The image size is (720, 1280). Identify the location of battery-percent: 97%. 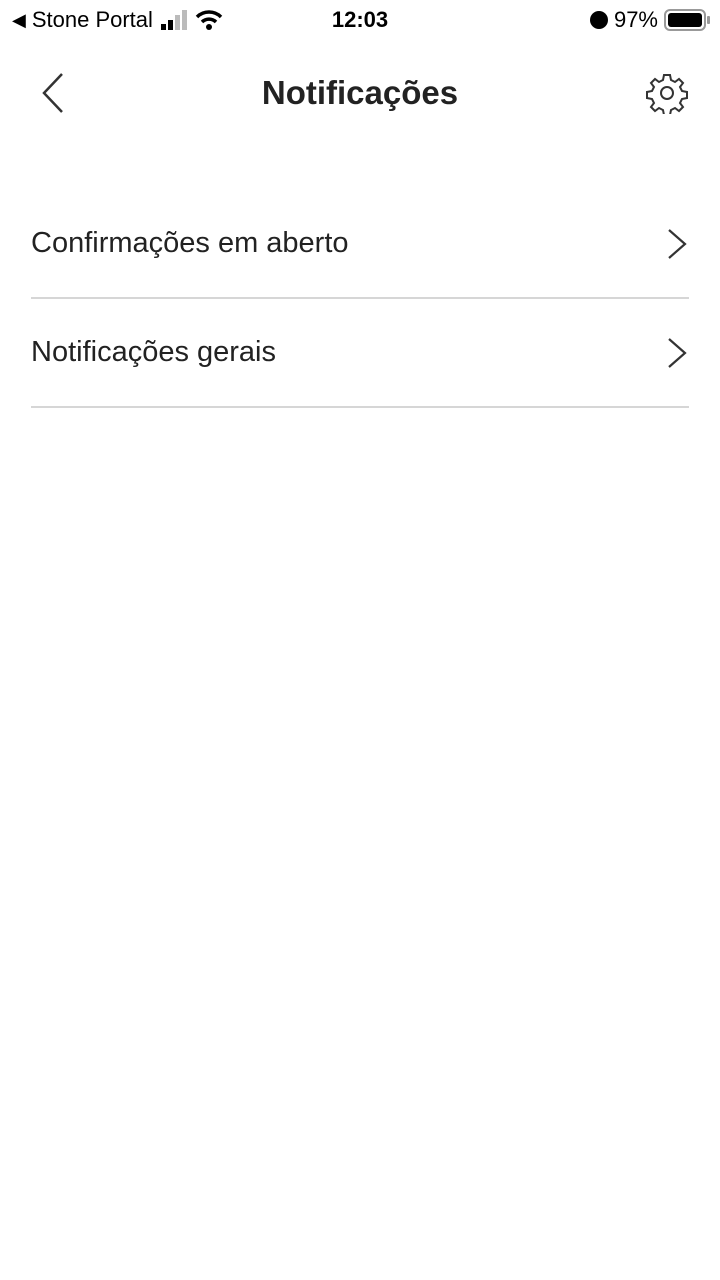
(635, 19).